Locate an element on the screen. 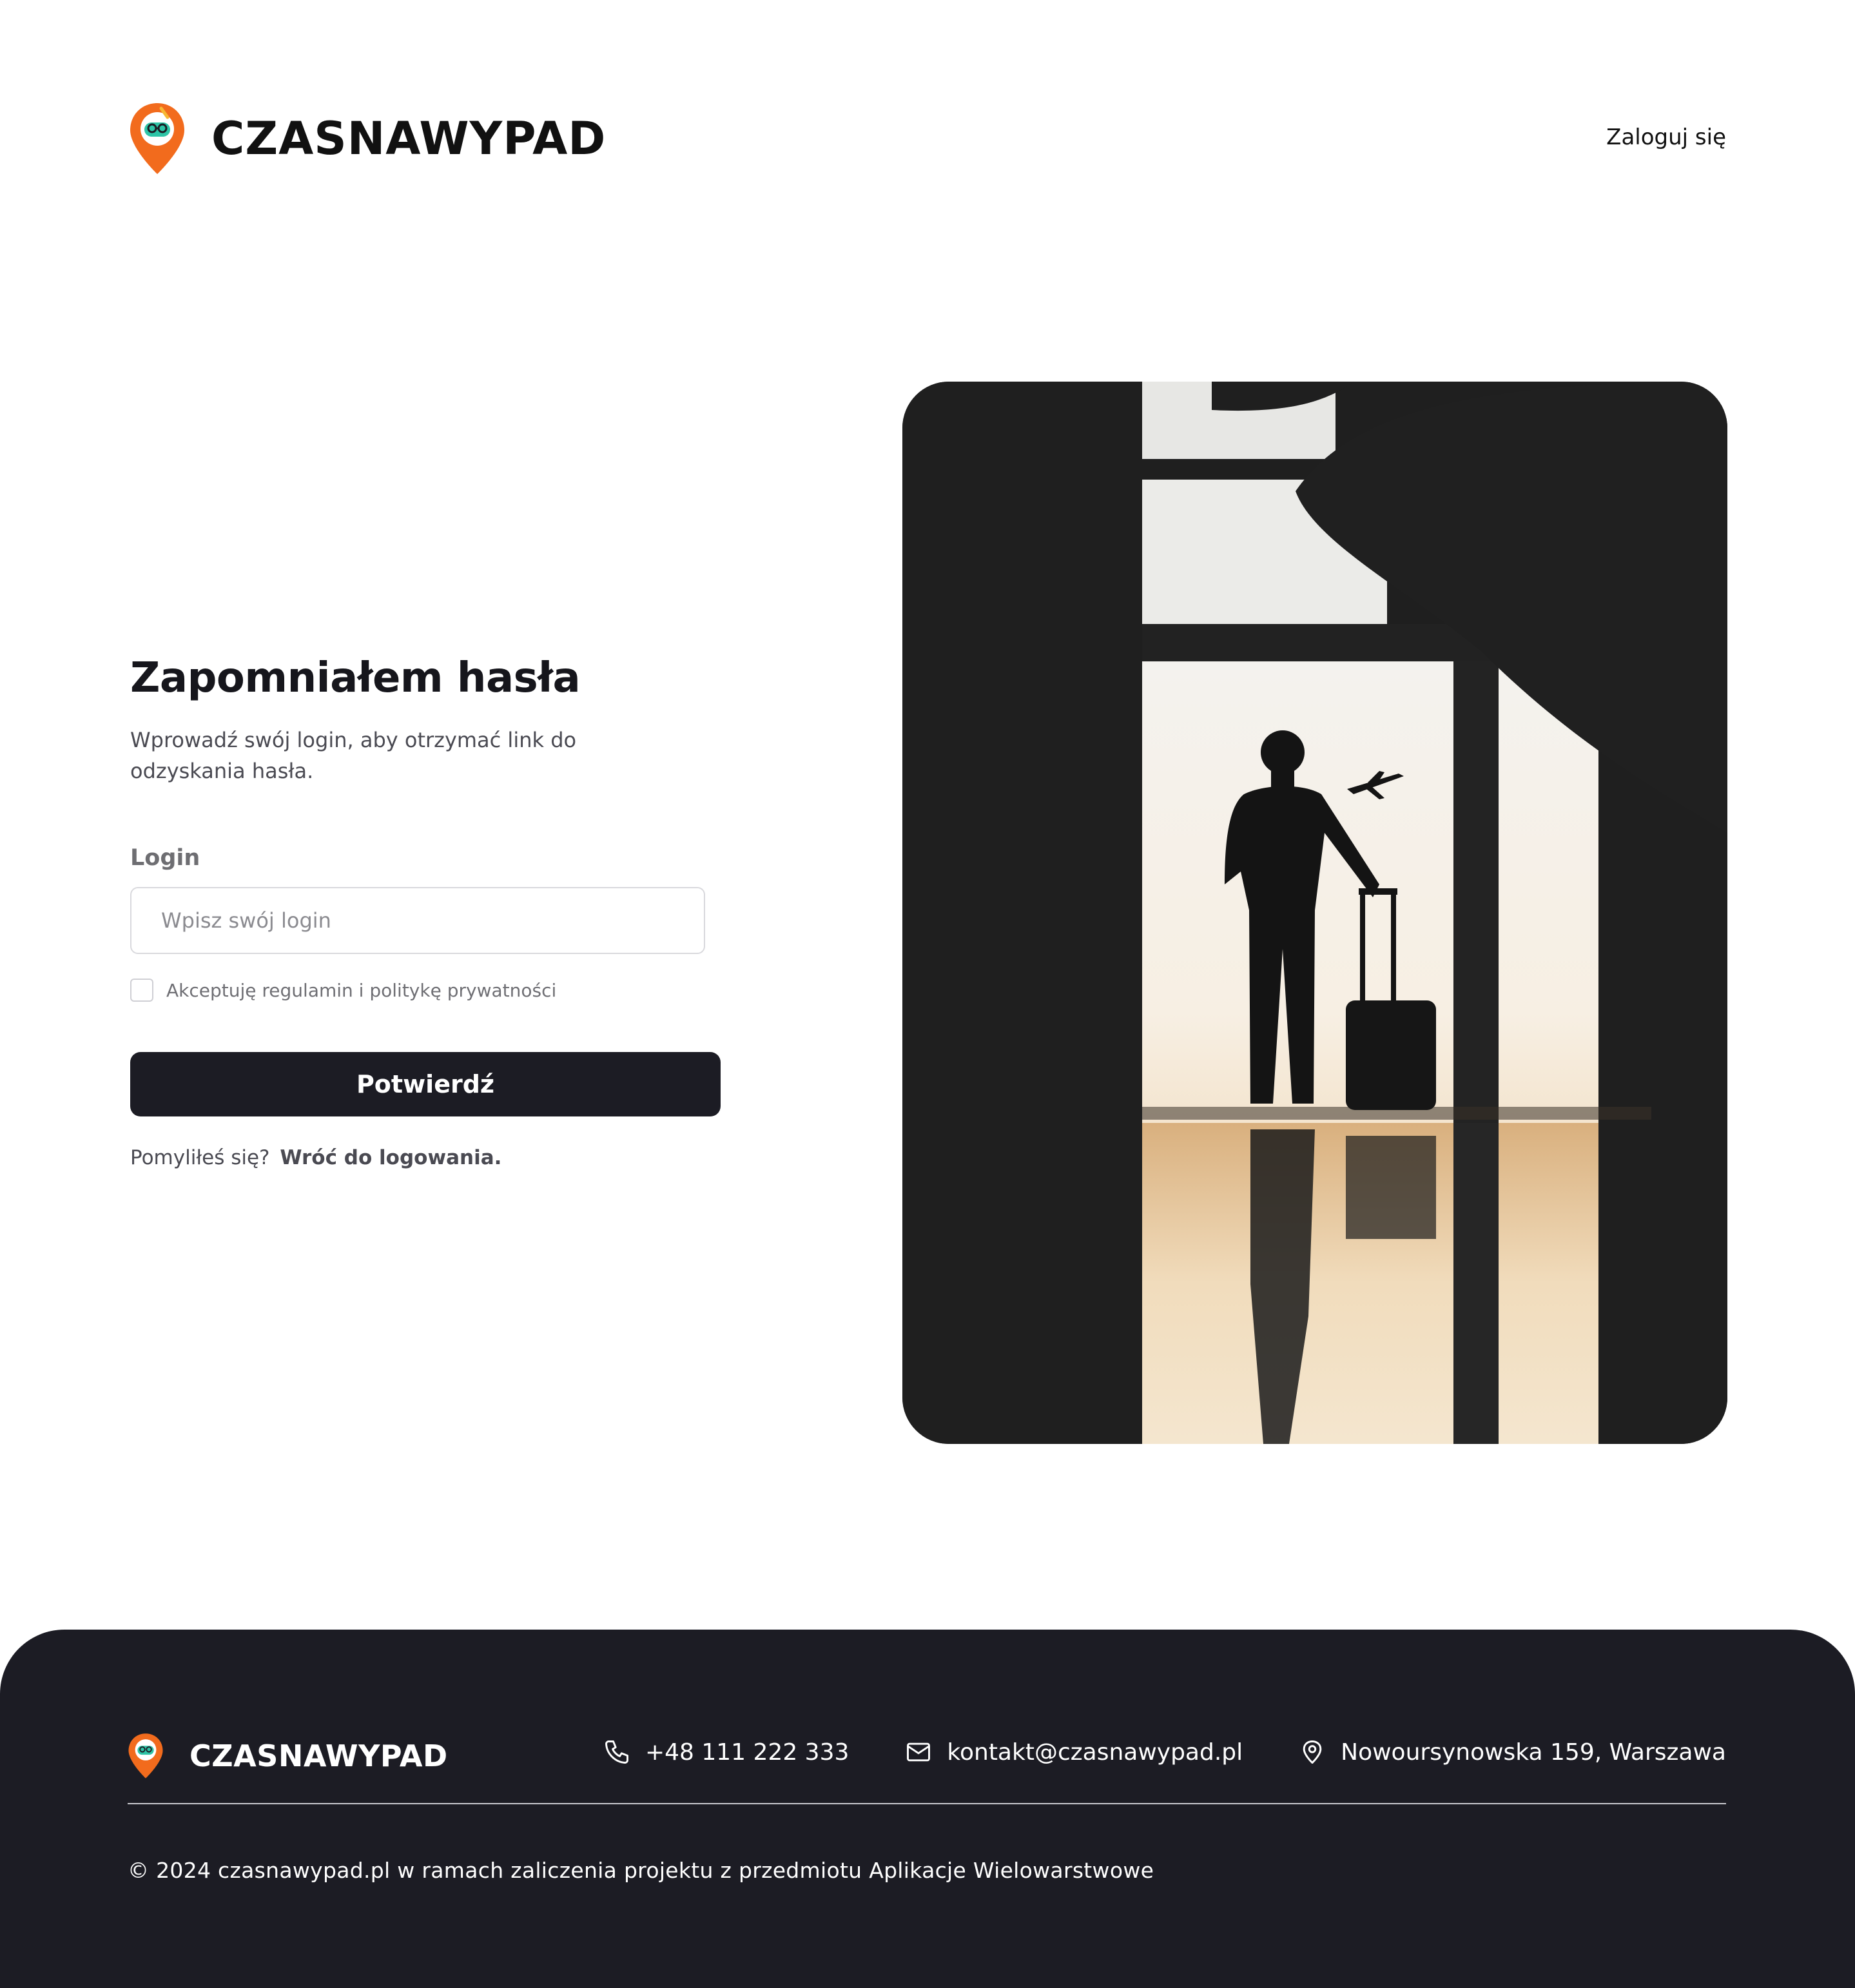 The width and height of the screenshot is (1855, 1988). site-header: CZASNAWYPAD Zaloguj się is located at coordinates (927, 142).